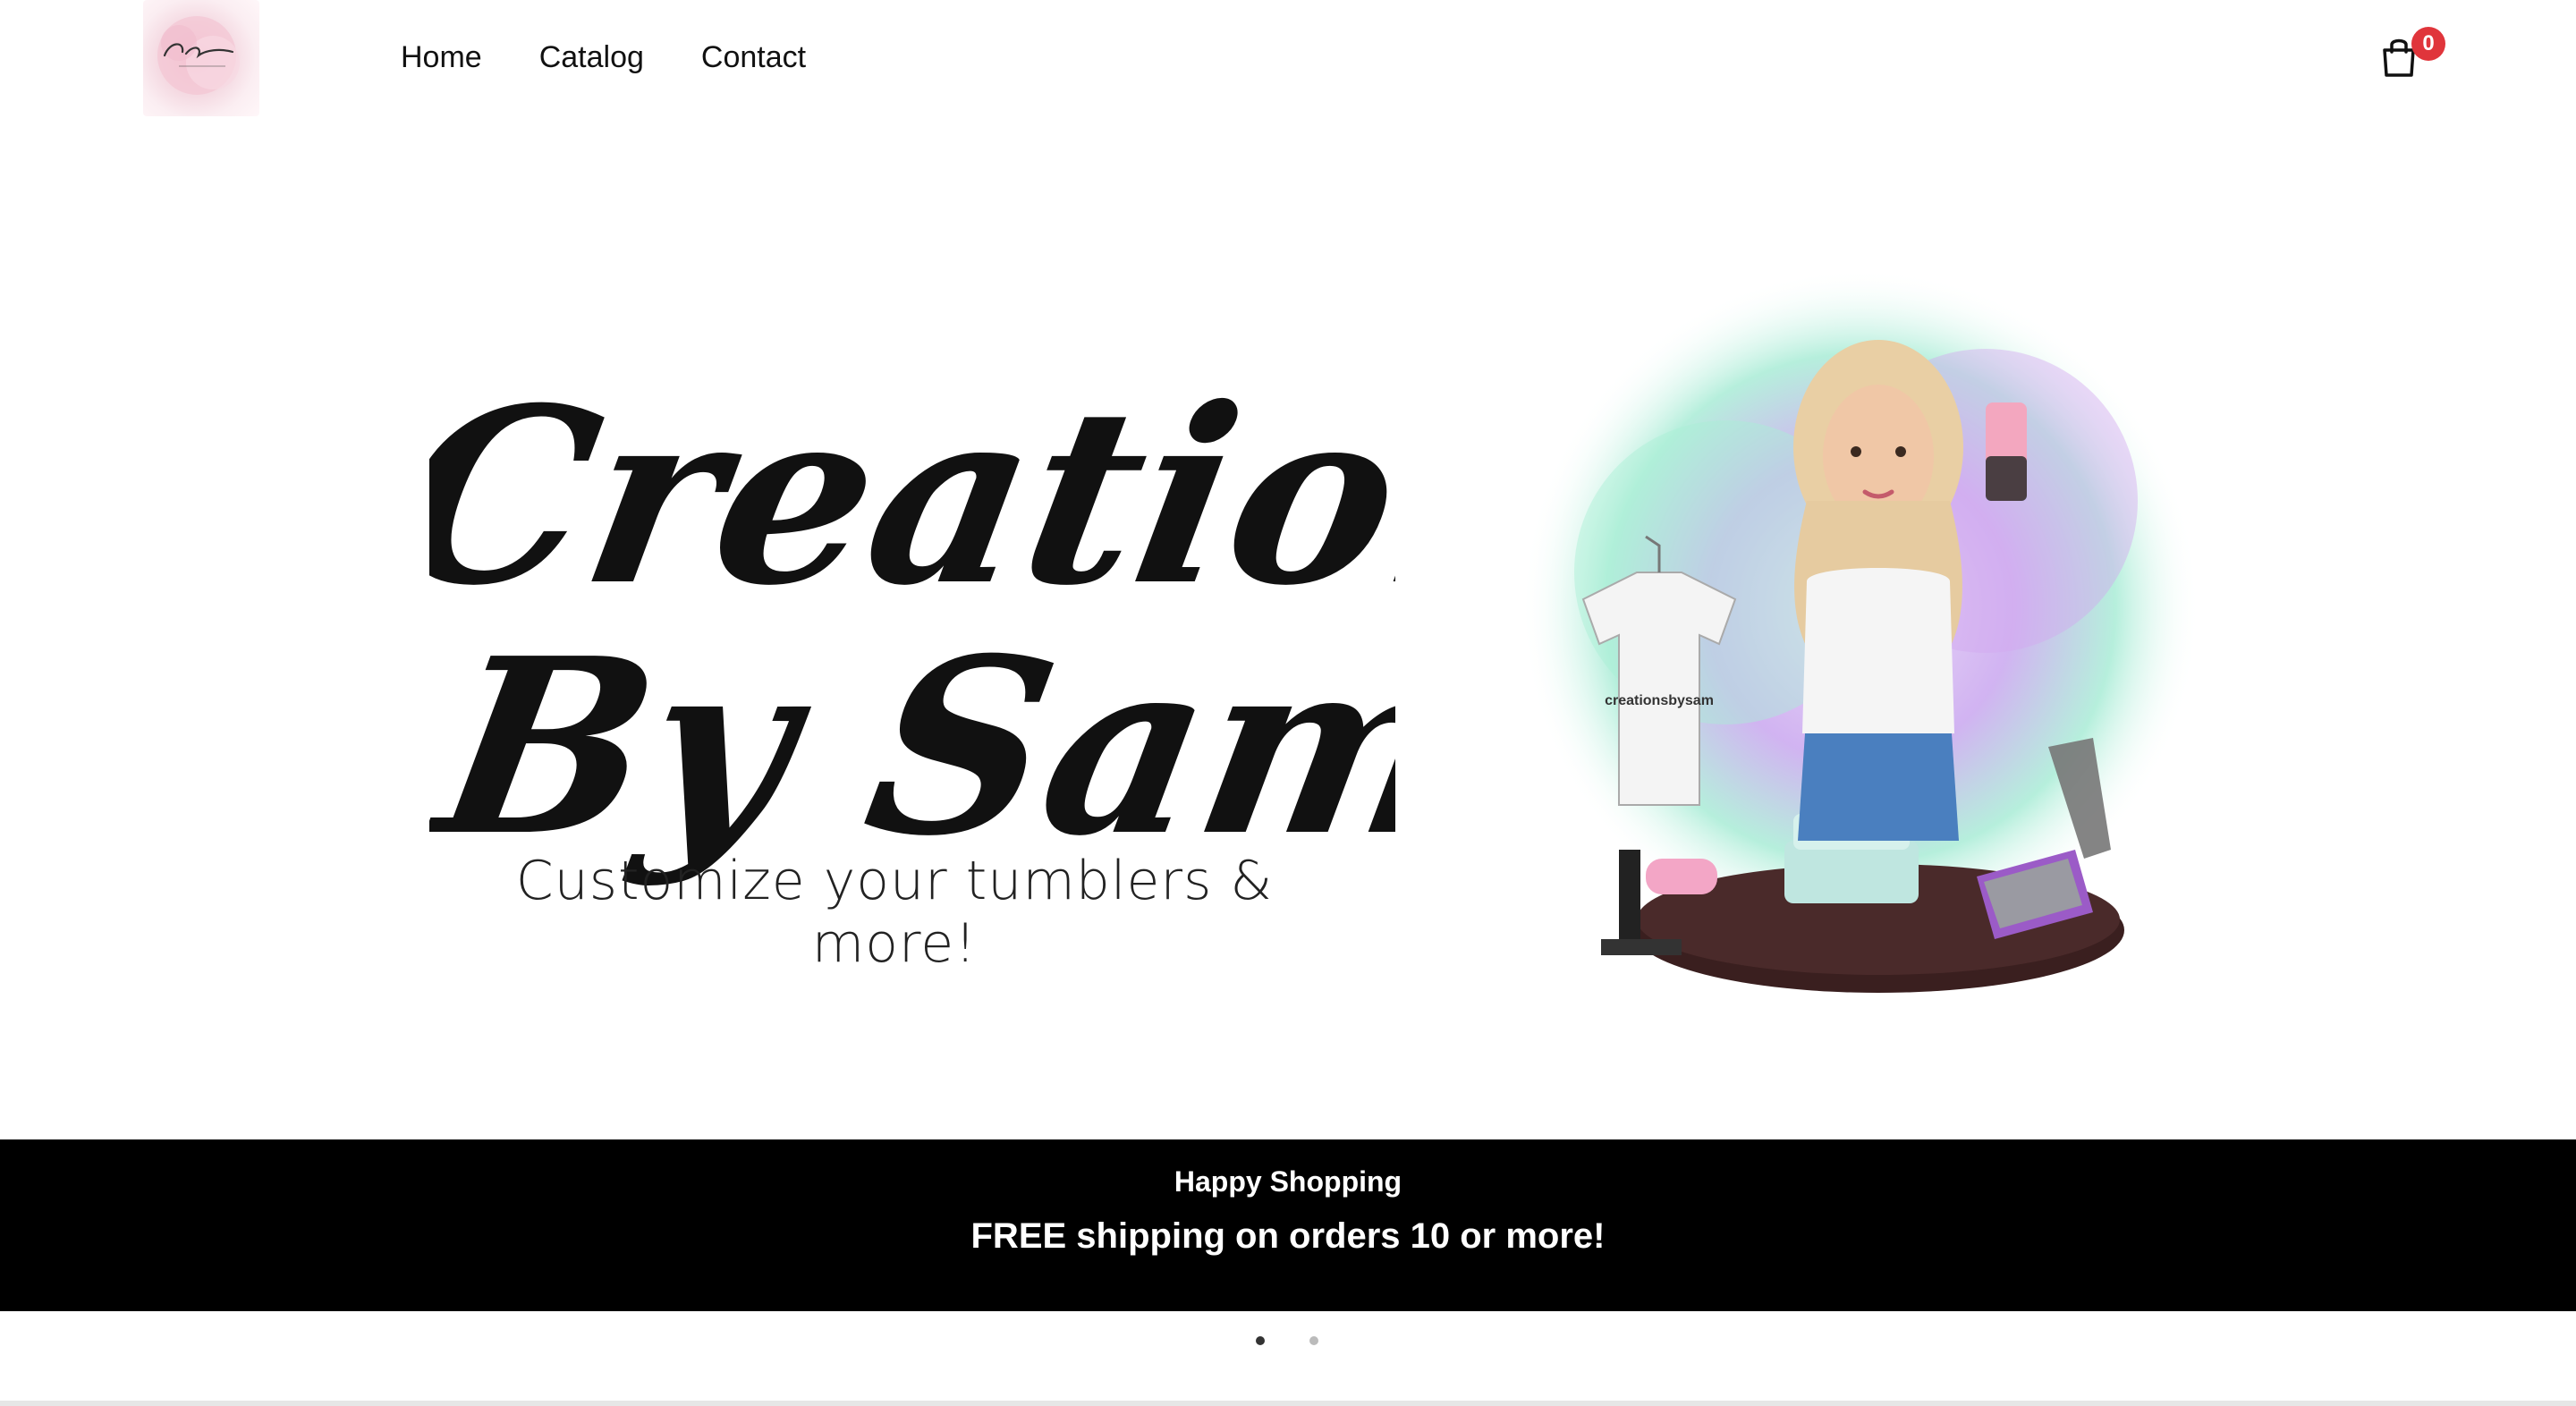  What do you see at coordinates (1659, 701) in the screenshot?
I see `shirt-text: creationsbysam` at bounding box center [1659, 701].